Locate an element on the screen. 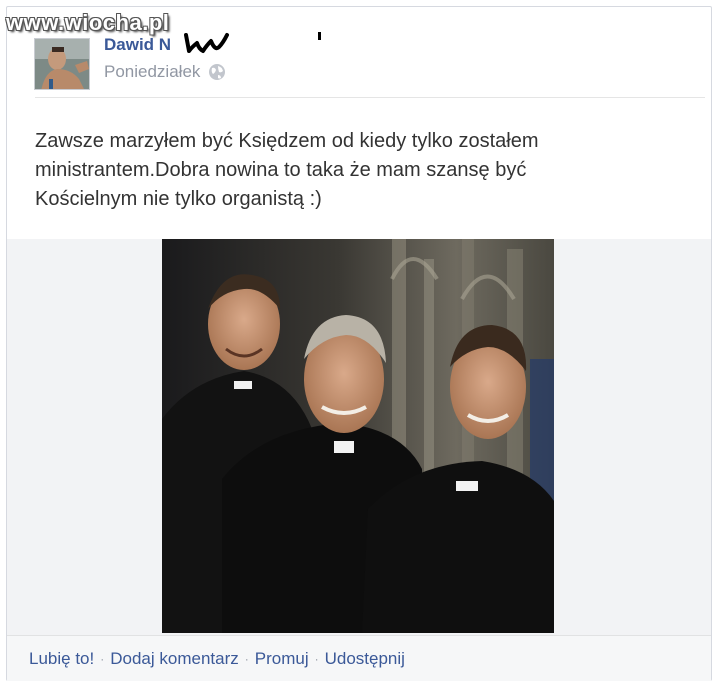 The height and width of the screenshot is (687, 718). globe-icon is located at coordinates (217, 72).